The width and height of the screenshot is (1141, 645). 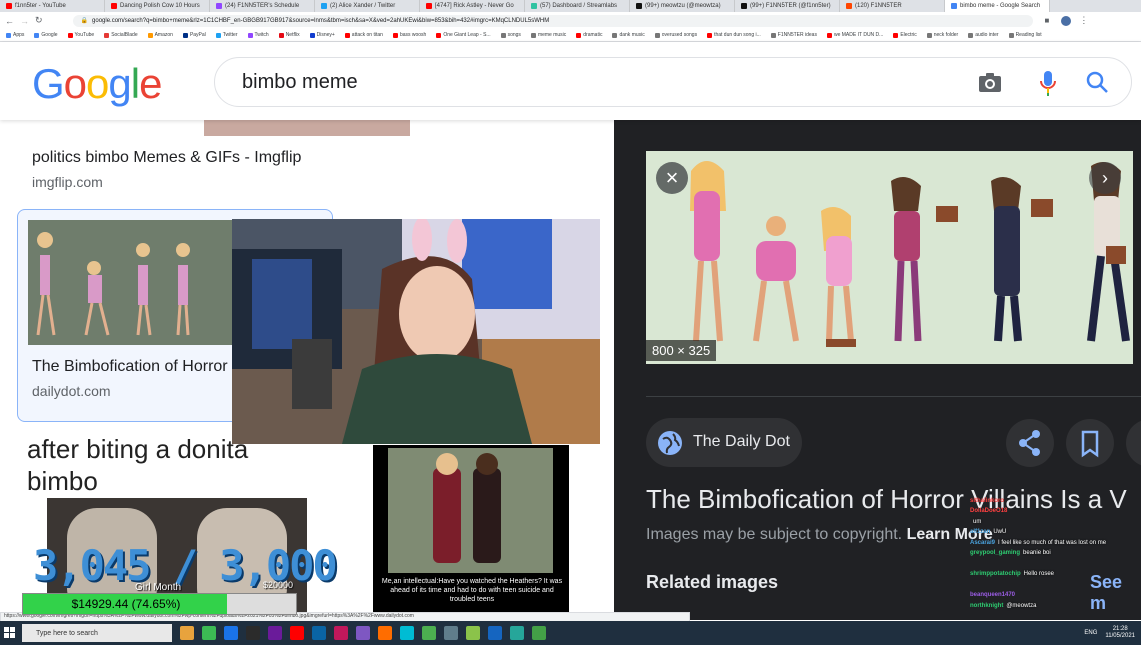 I want to click on bookmark-item: dramatic, so click(x=589, y=35).